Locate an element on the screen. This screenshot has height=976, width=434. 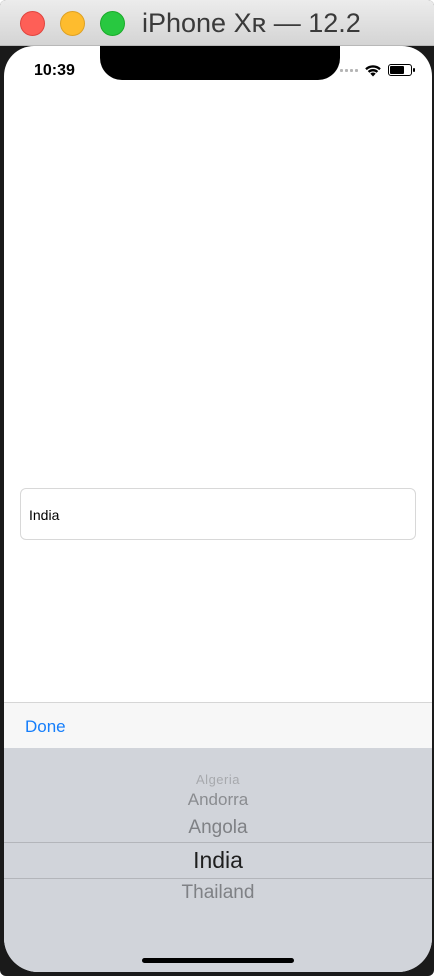
zoom-window-button is located at coordinates (112, 23).